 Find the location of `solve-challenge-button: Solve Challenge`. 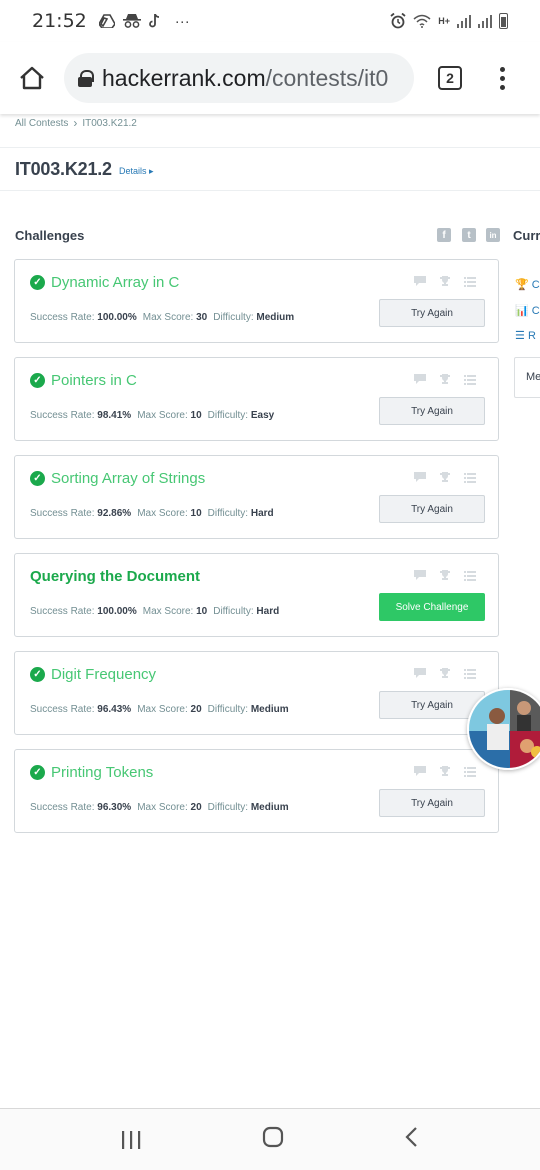

solve-challenge-button: Solve Challenge is located at coordinates (432, 607).